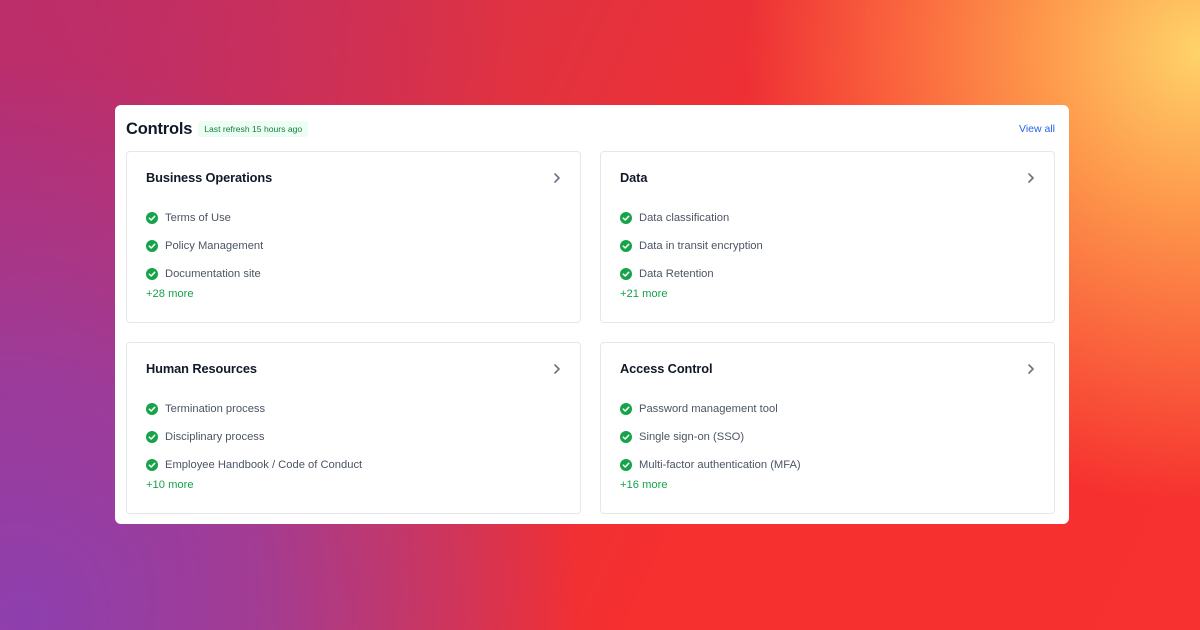 The image size is (1200, 630). What do you see at coordinates (1037, 129) in the screenshot?
I see `view-all-link: View all` at bounding box center [1037, 129].